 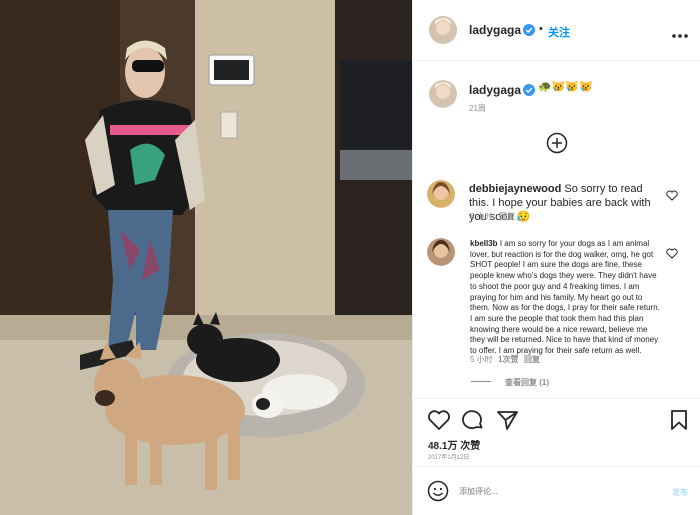 What do you see at coordinates (454, 444) in the screenshot?
I see `likes-count: 48.1万 次赞` at bounding box center [454, 444].